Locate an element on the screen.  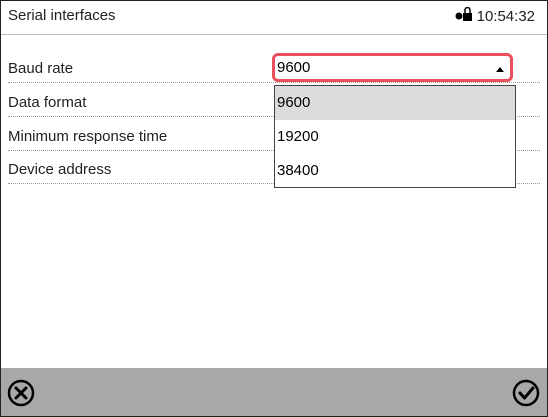
checkmark-icon is located at coordinates (526, 393).